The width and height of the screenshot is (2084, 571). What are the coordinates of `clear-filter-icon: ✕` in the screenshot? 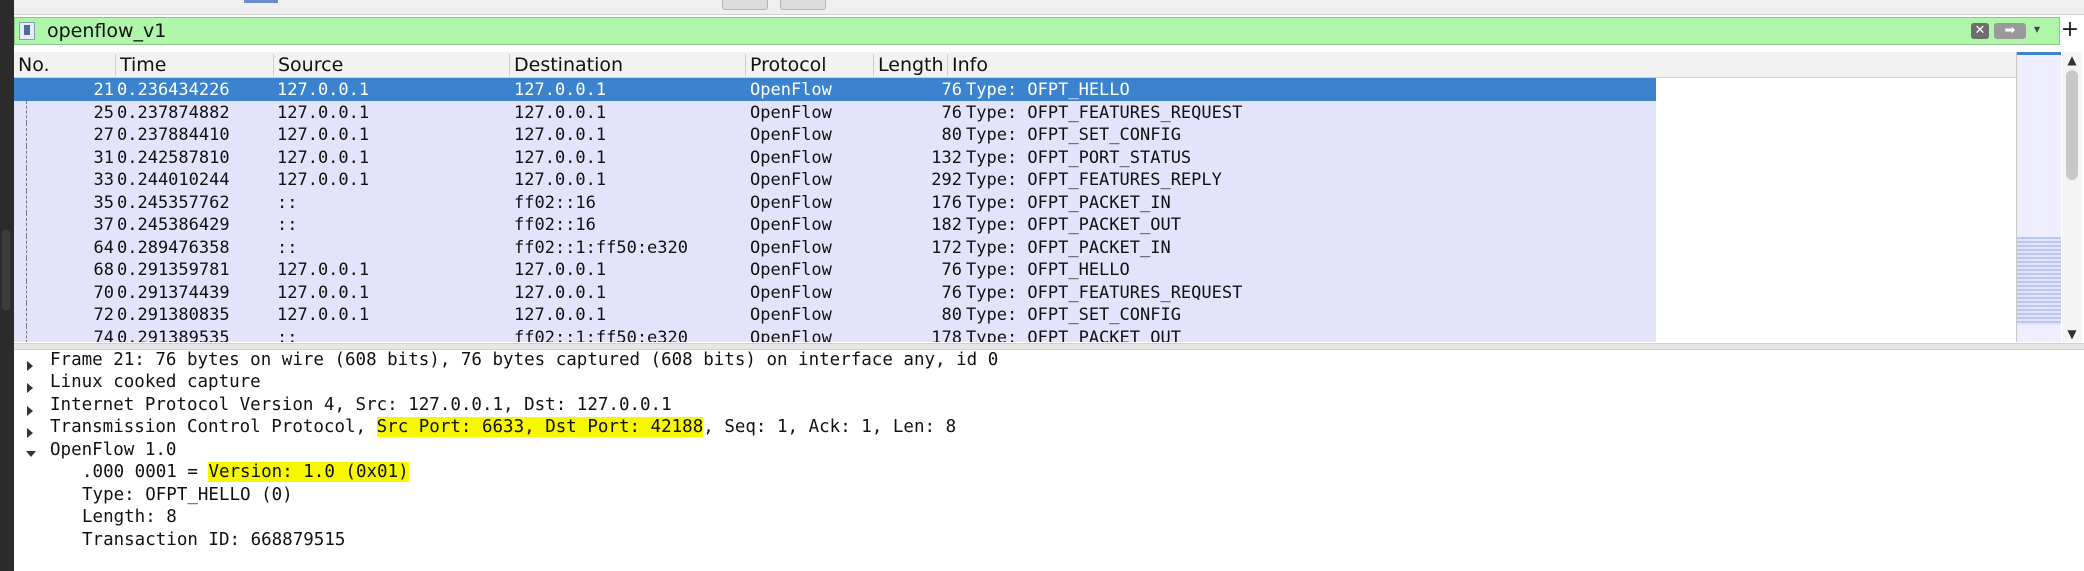 It's located at (1980, 31).